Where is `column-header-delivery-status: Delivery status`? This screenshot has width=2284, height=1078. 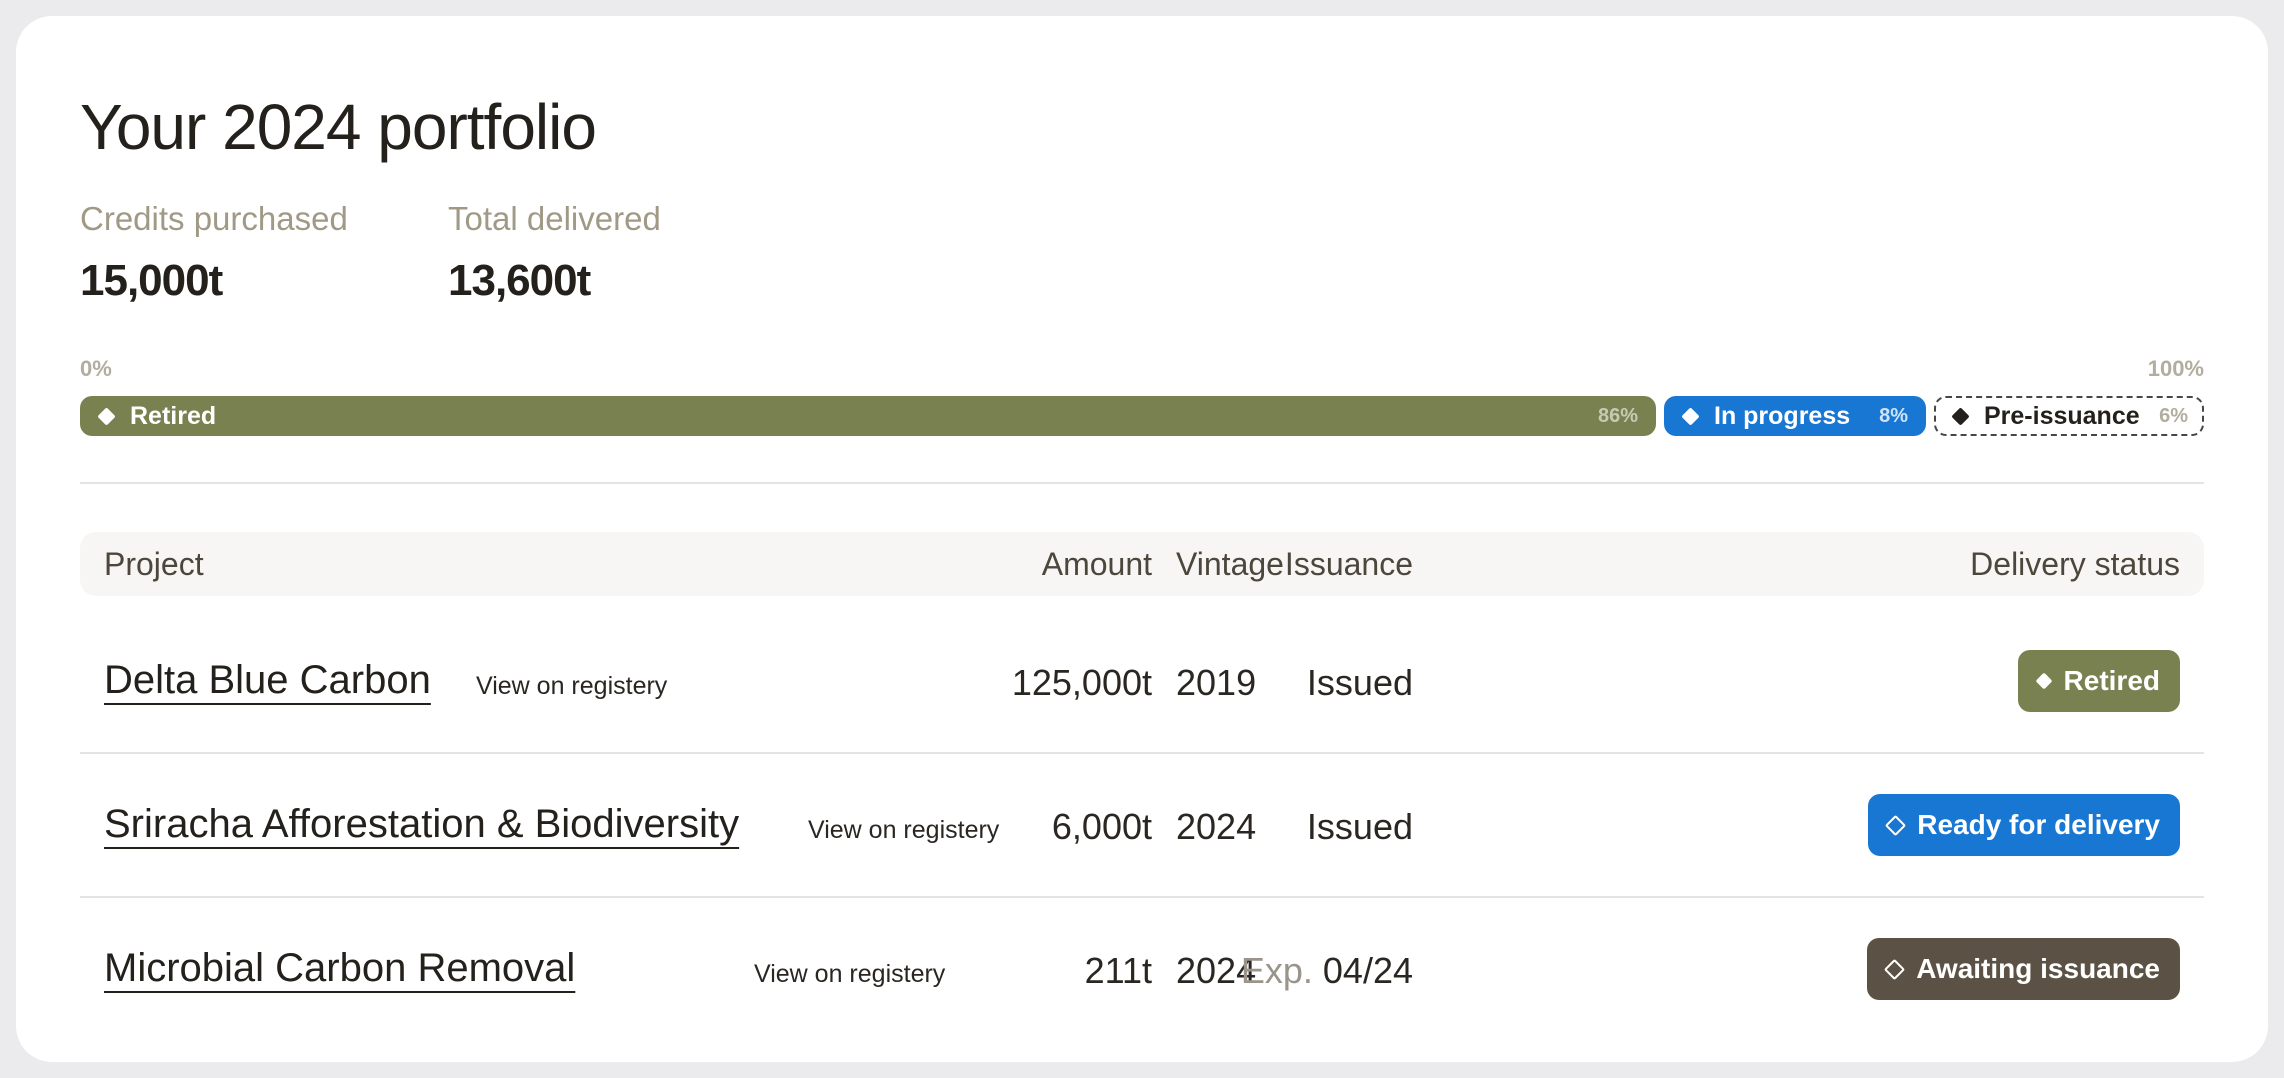
column-header-delivery-status: Delivery status is located at coordinates (2075, 564).